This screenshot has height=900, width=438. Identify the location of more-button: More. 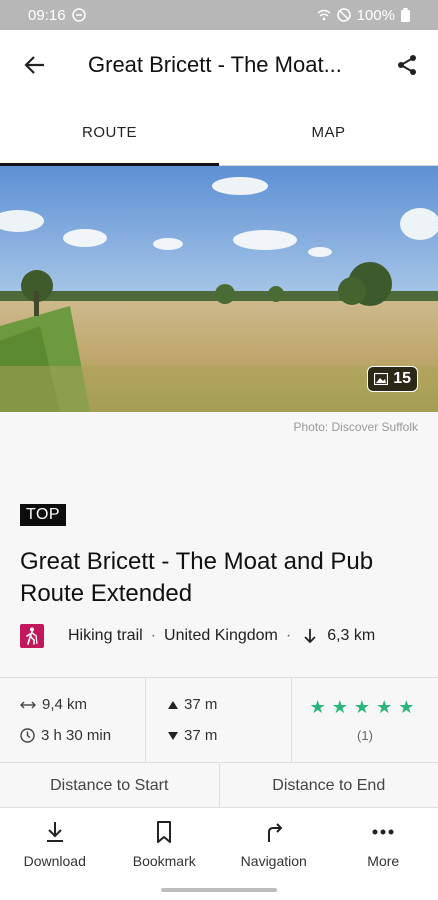
(383, 844).